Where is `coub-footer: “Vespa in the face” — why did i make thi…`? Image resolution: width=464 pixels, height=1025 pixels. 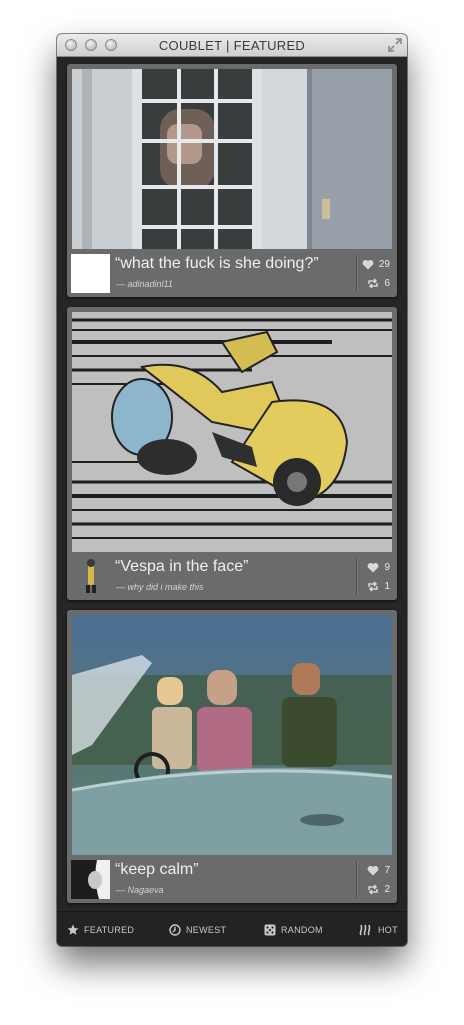 coub-footer: “Vespa in the face” — why did i make thi… is located at coordinates (232, 576).